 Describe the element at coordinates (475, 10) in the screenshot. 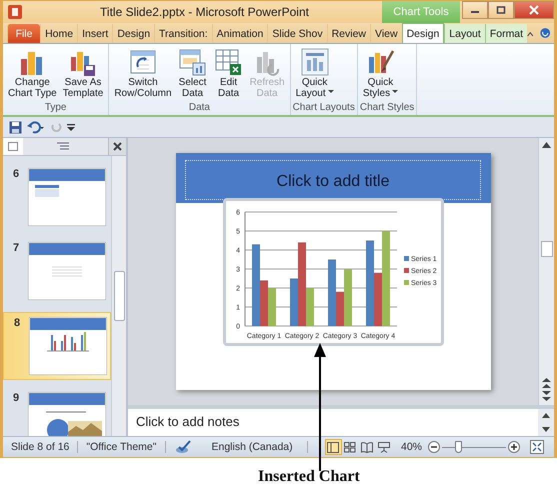

I see `minimize-button` at that location.